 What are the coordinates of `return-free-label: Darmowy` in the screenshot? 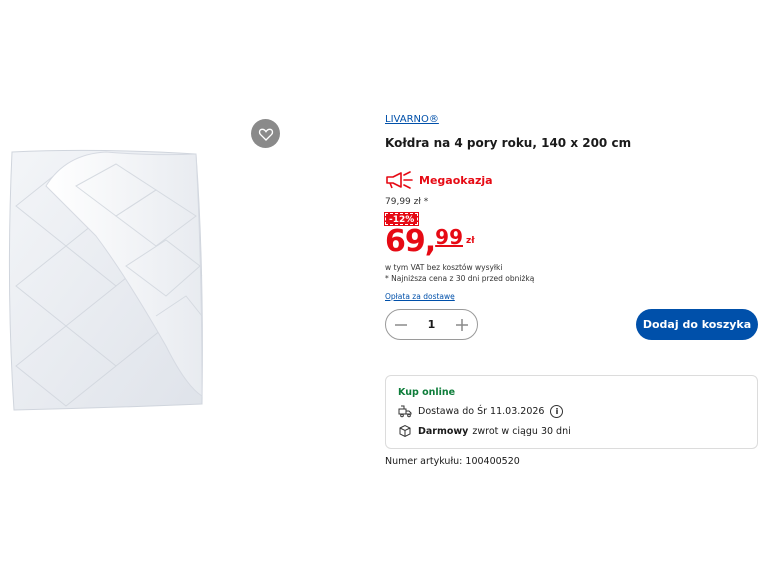 It's located at (443, 431).